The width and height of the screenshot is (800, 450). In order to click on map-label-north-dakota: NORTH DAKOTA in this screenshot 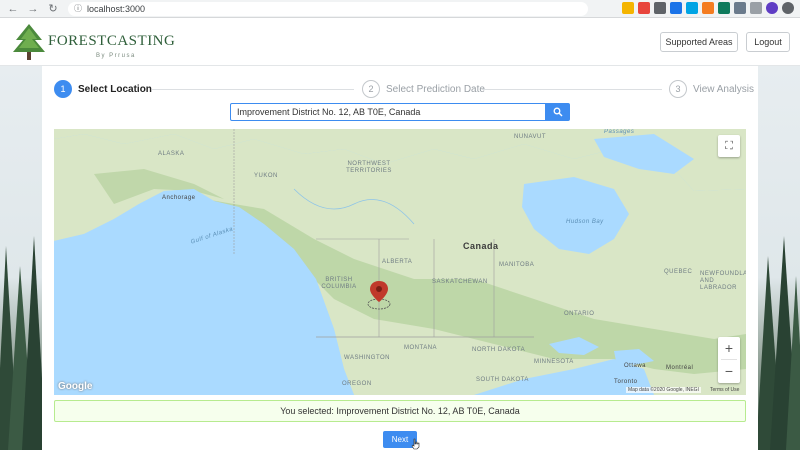, I will do `click(499, 350)`.